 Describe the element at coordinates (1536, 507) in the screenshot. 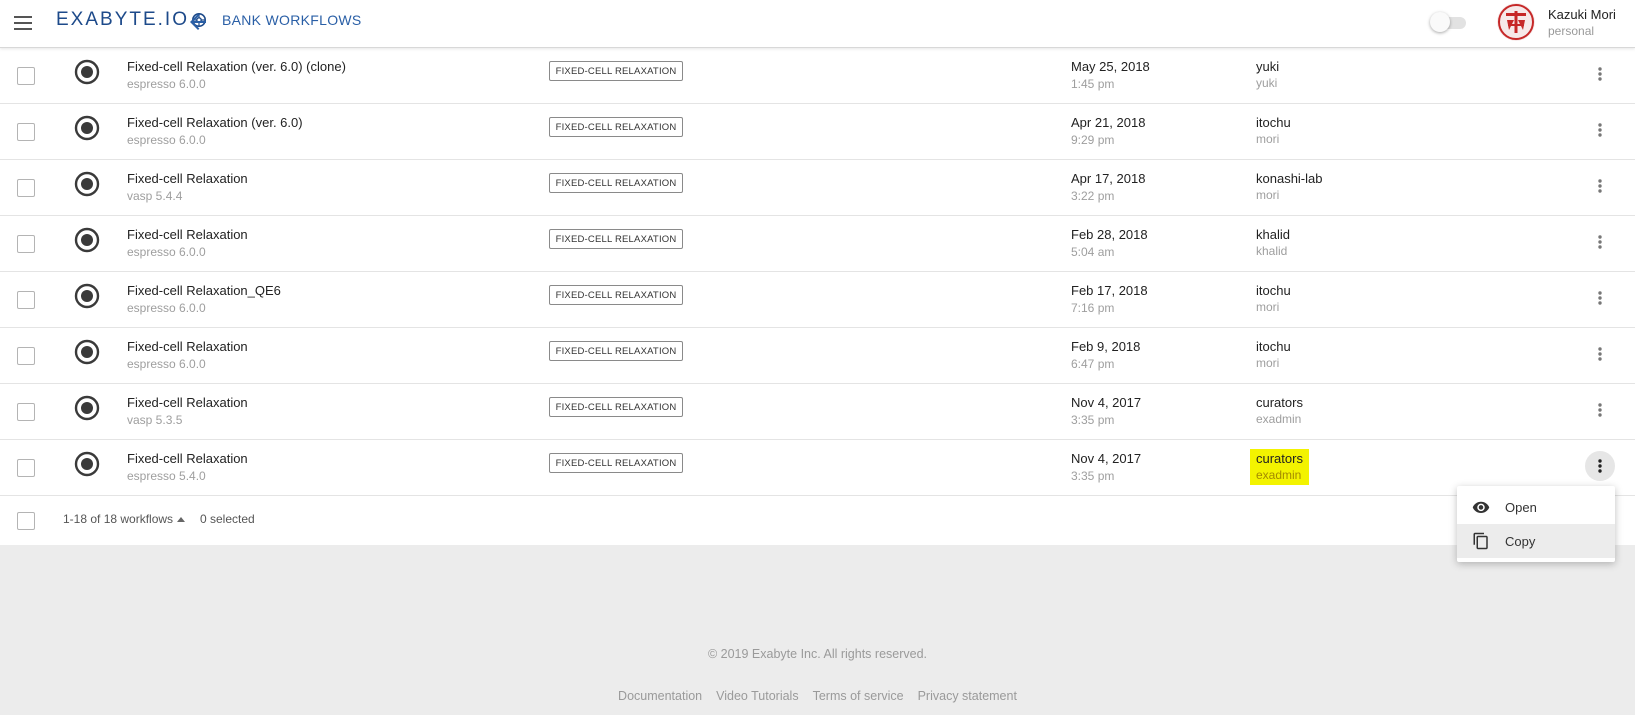

I see `menu-item-open: Open` at that location.